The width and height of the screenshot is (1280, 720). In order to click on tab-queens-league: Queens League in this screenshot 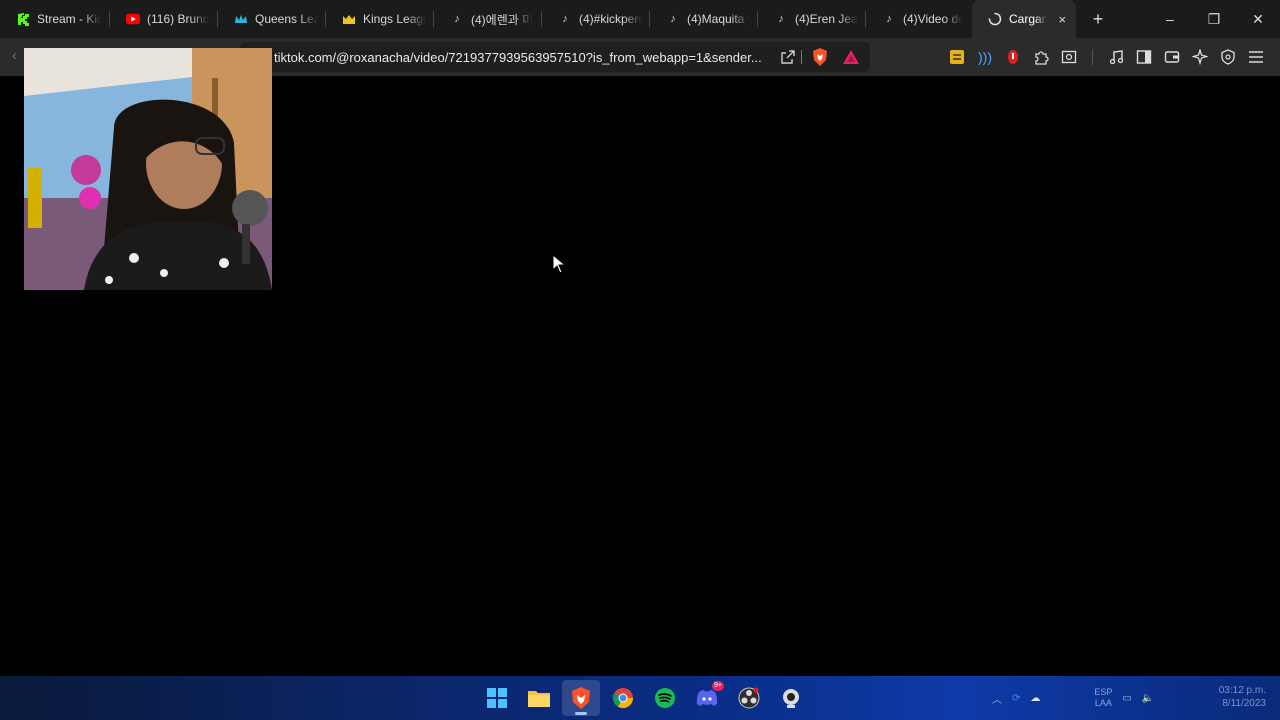, I will do `click(272, 19)`.